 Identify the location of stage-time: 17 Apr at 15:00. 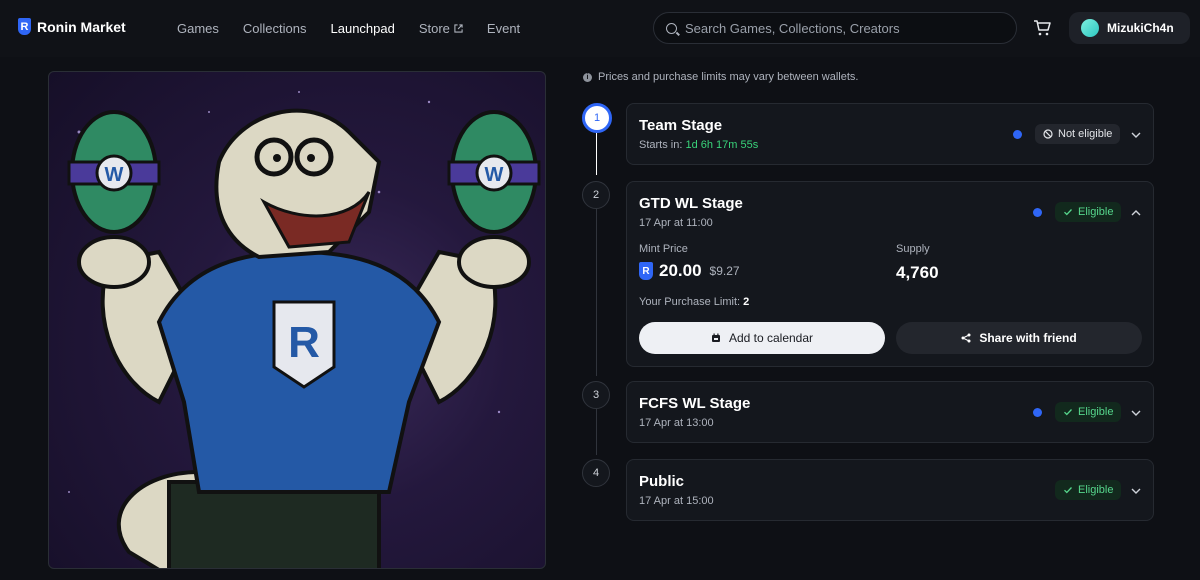
(676, 501).